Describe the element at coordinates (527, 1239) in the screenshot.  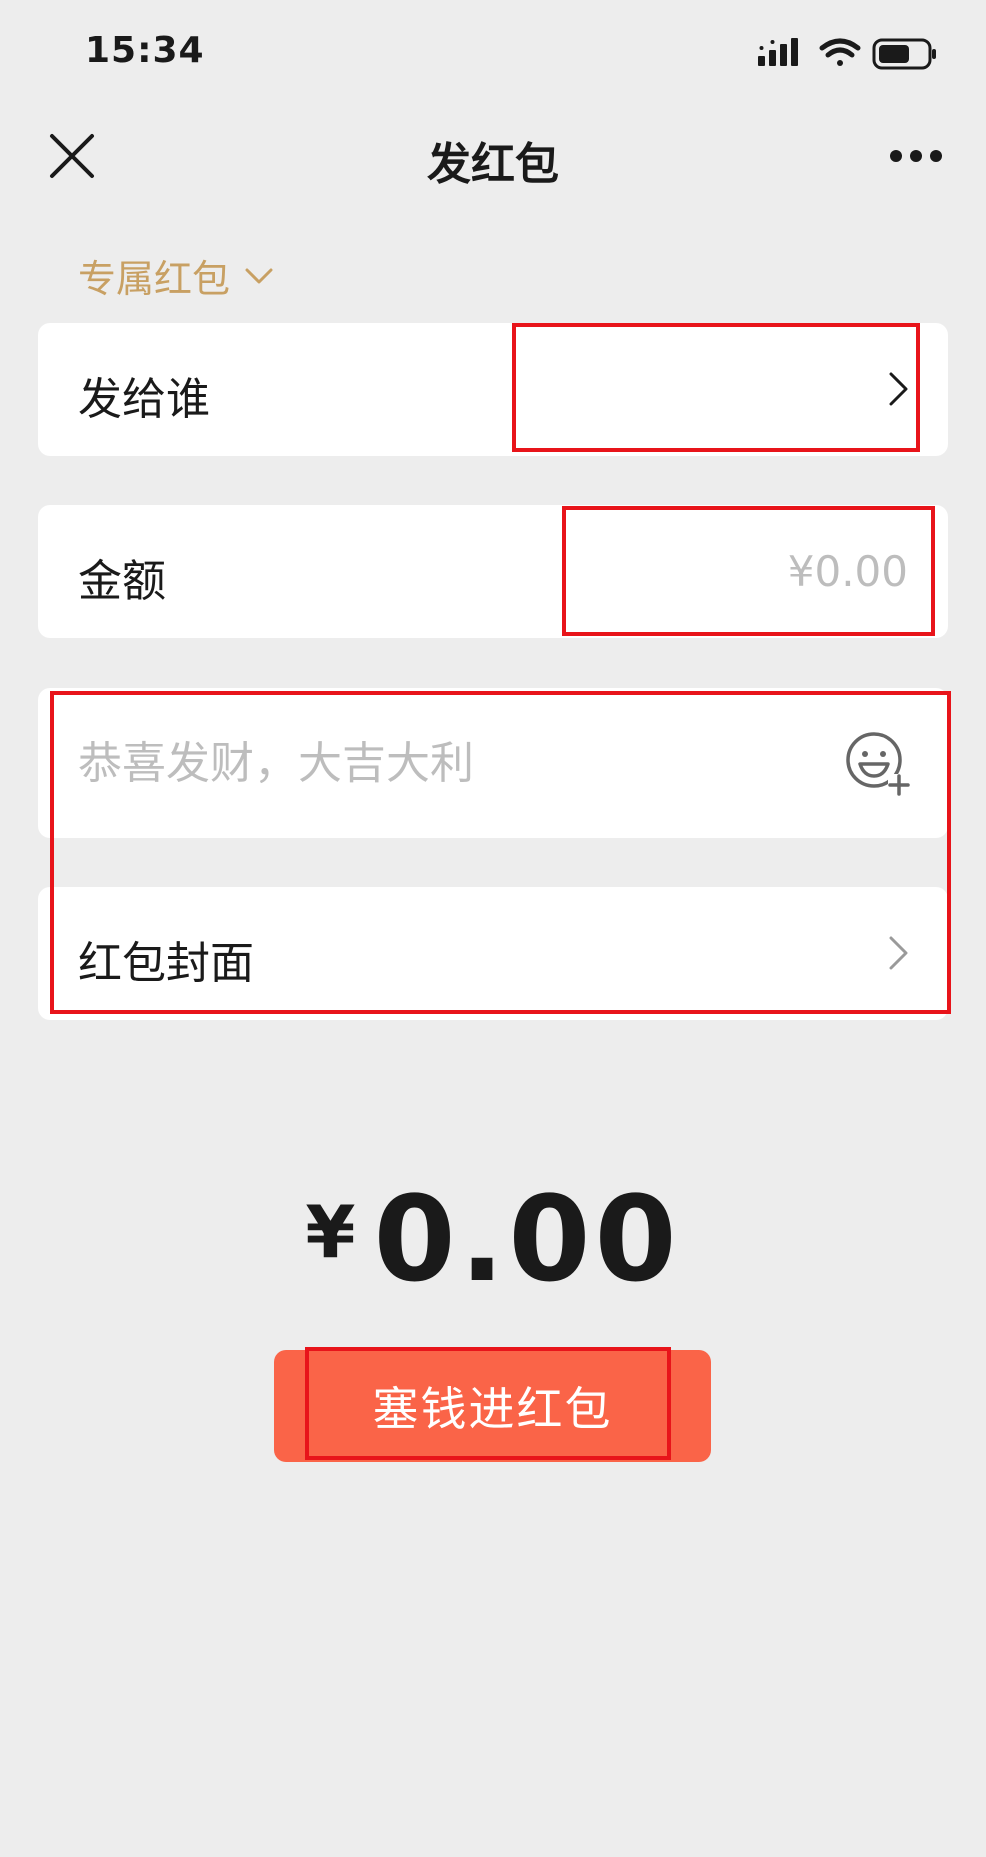
I see `total-value: 0.00` at that location.